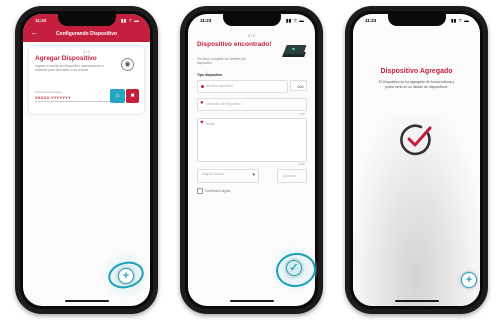 The height and width of the screenshot is (322, 501). What do you see at coordinates (220, 86) in the screenshot?
I see `input-placeholder: Nombre dispositivo` at bounding box center [220, 86].